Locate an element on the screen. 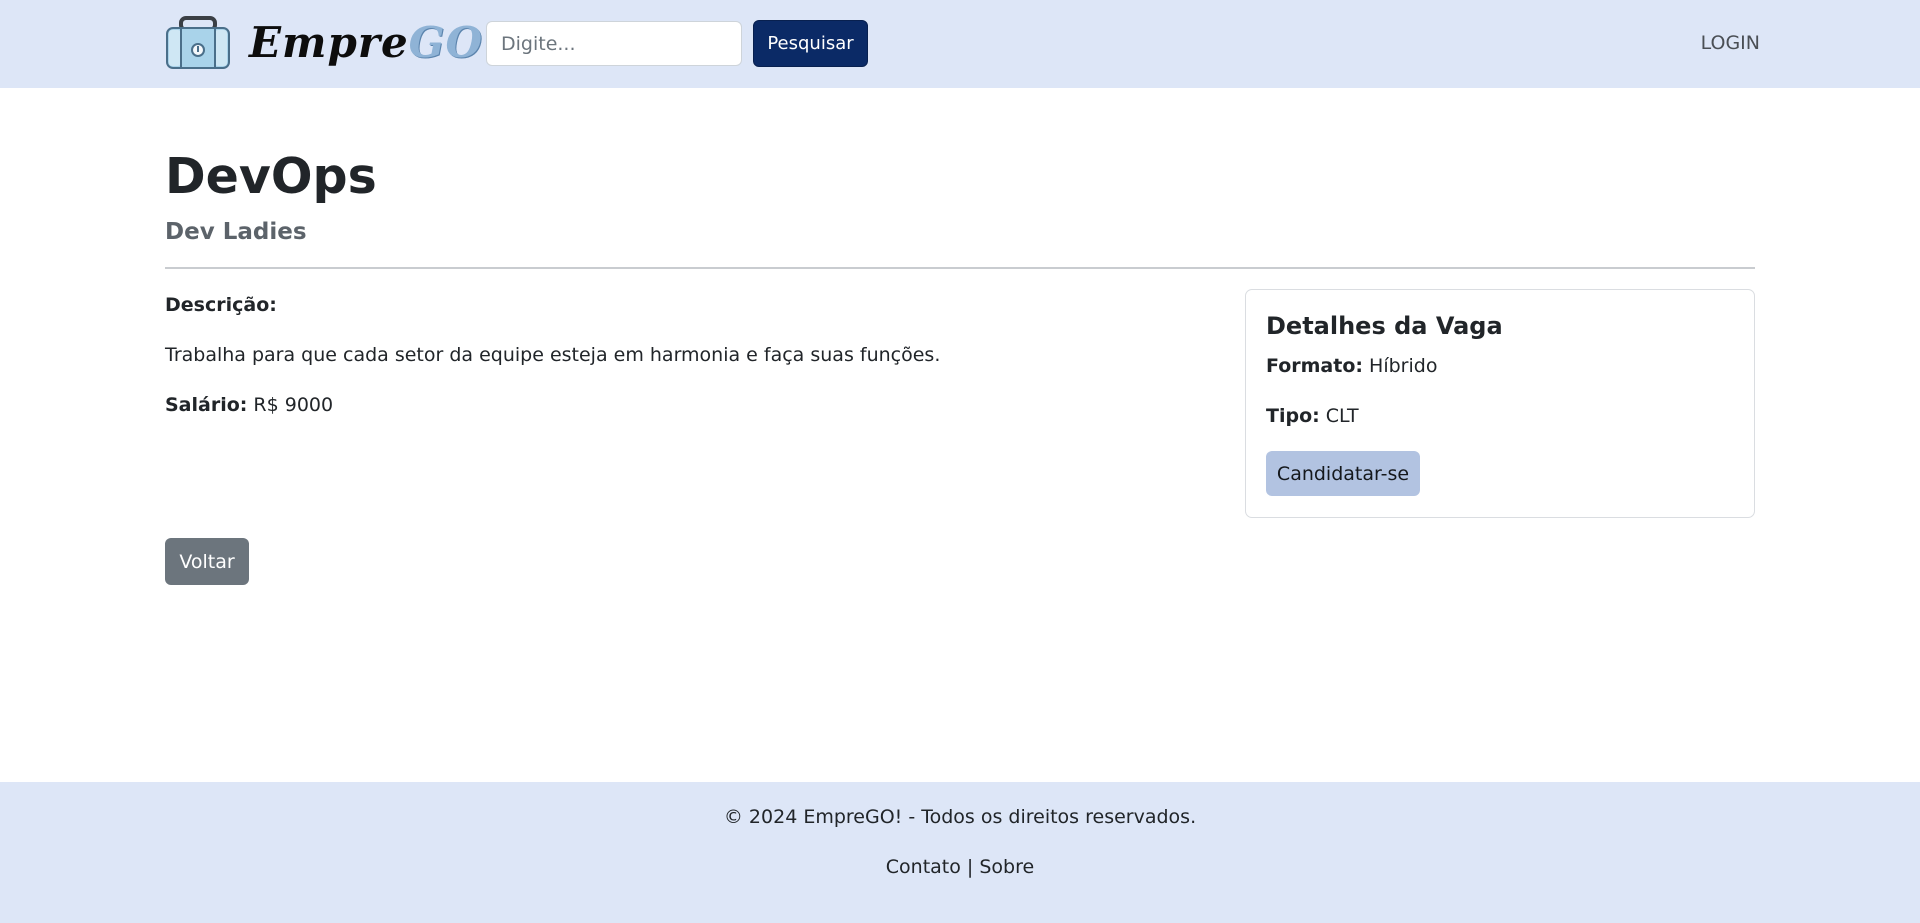  format-row: Formato: Híbrido is located at coordinates (1351, 366).